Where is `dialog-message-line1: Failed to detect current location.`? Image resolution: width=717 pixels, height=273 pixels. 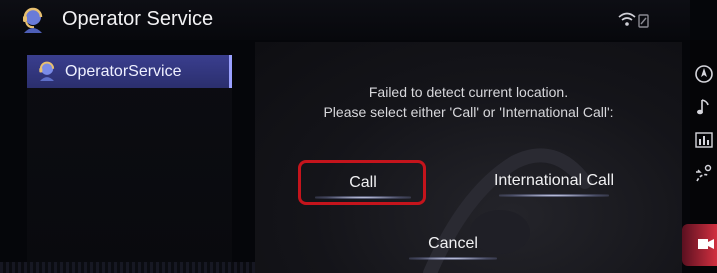 dialog-message-line1: Failed to detect current location. is located at coordinates (468, 92).